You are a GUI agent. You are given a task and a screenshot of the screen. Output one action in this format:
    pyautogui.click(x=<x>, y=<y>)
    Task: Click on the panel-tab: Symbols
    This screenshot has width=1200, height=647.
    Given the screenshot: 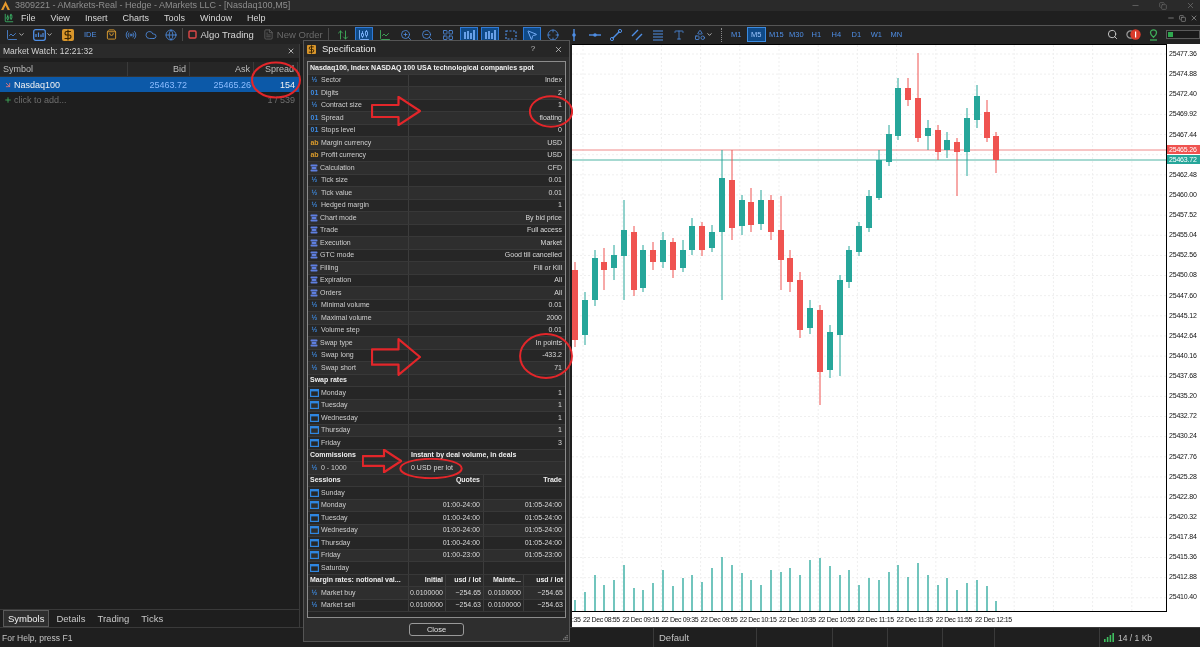 What is the action you would take?
    pyautogui.click(x=26, y=618)
    